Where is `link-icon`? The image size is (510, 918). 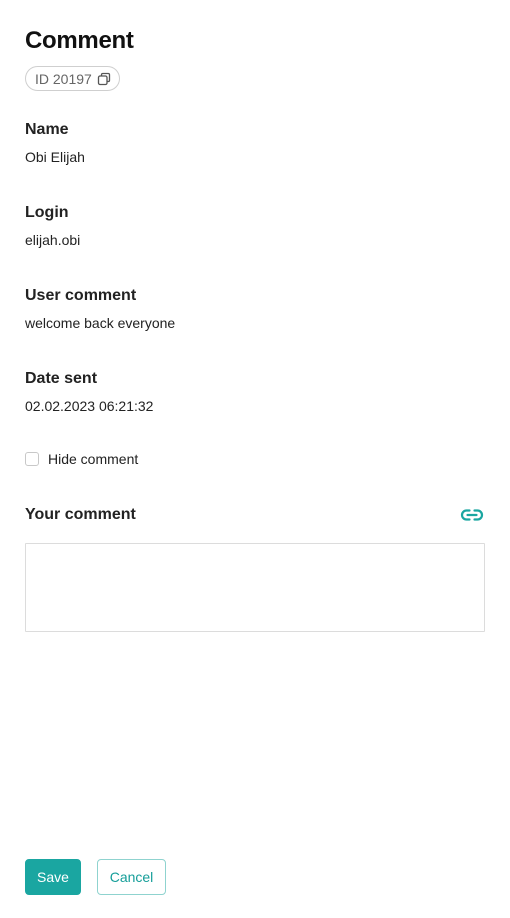
link-icon is located at coordinates (472, 515).